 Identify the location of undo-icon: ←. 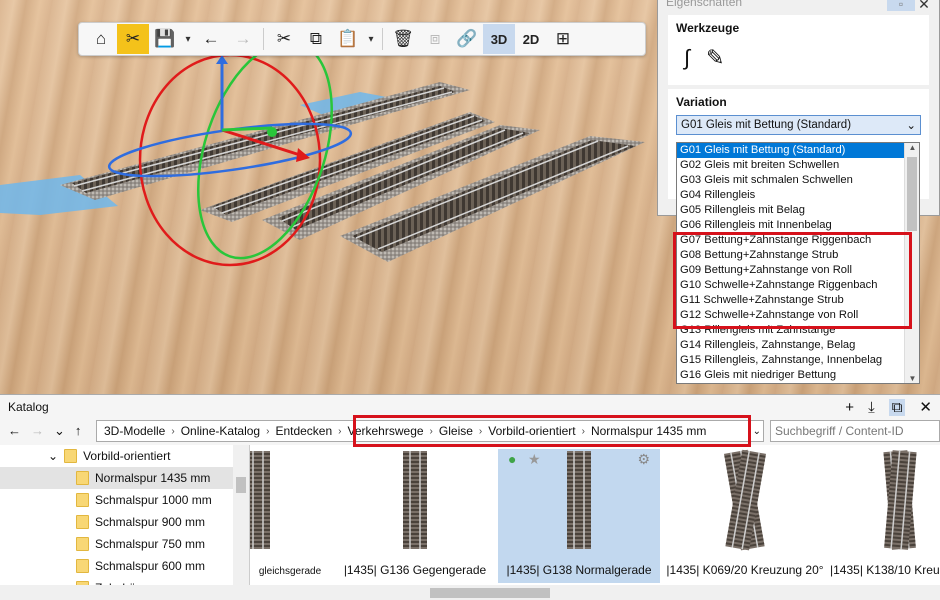
(211, 39).